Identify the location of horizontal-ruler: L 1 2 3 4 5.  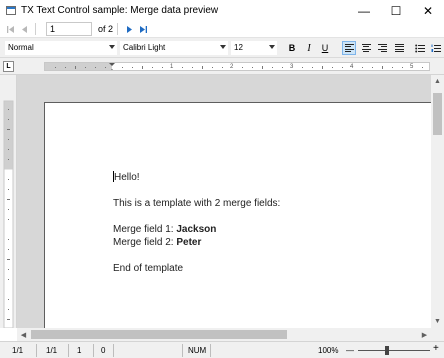
(222, 66).